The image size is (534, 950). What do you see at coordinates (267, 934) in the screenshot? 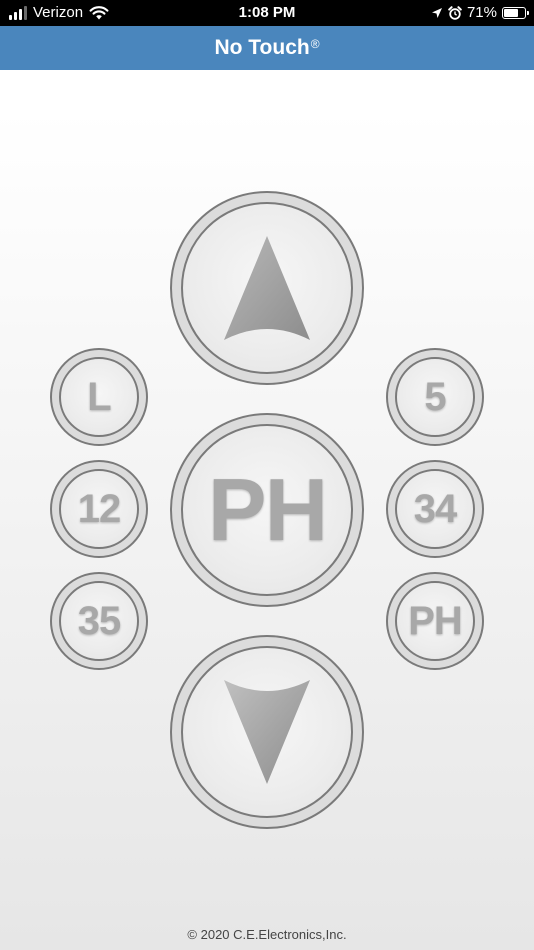
I see `copyright-footer: © 2020 C.E.Electronics,Inc.` at bounding box center [267, 934].